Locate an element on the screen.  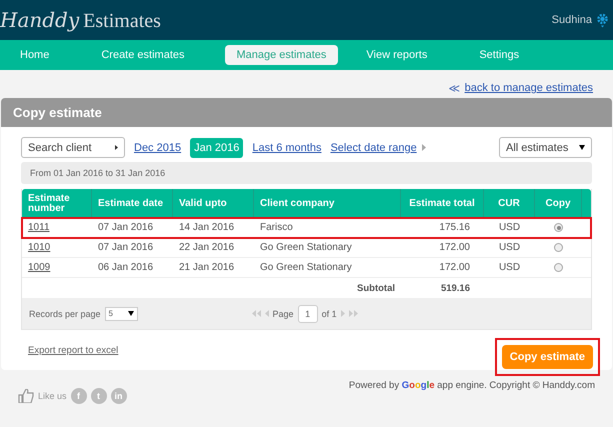
column-header: Client company is located at coordinates (327, 203).